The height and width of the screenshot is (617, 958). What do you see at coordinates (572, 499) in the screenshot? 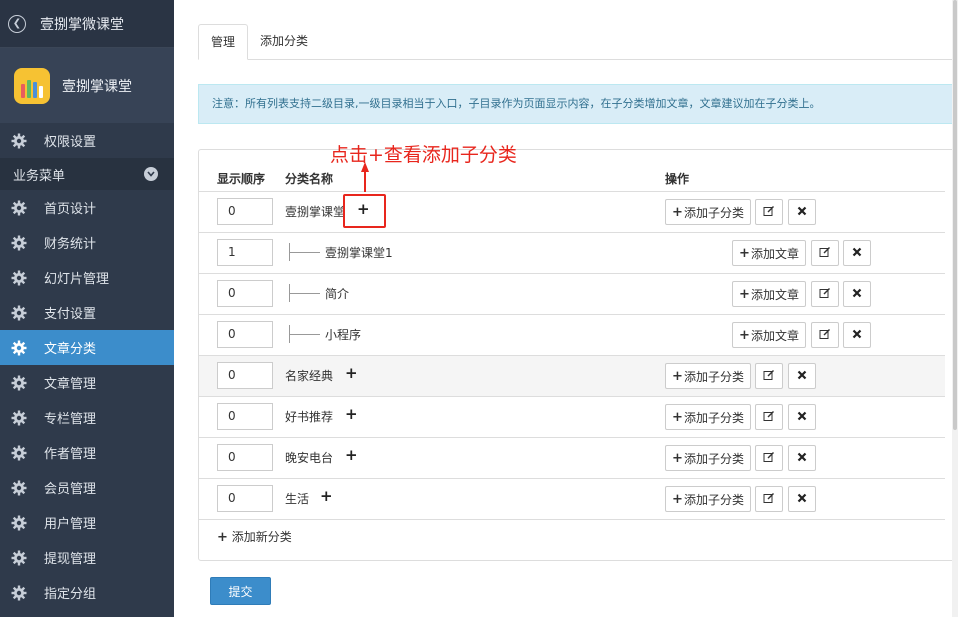
I see `table-row: 0 生活 + + 添加子分类` at bounding box center [572, 499].